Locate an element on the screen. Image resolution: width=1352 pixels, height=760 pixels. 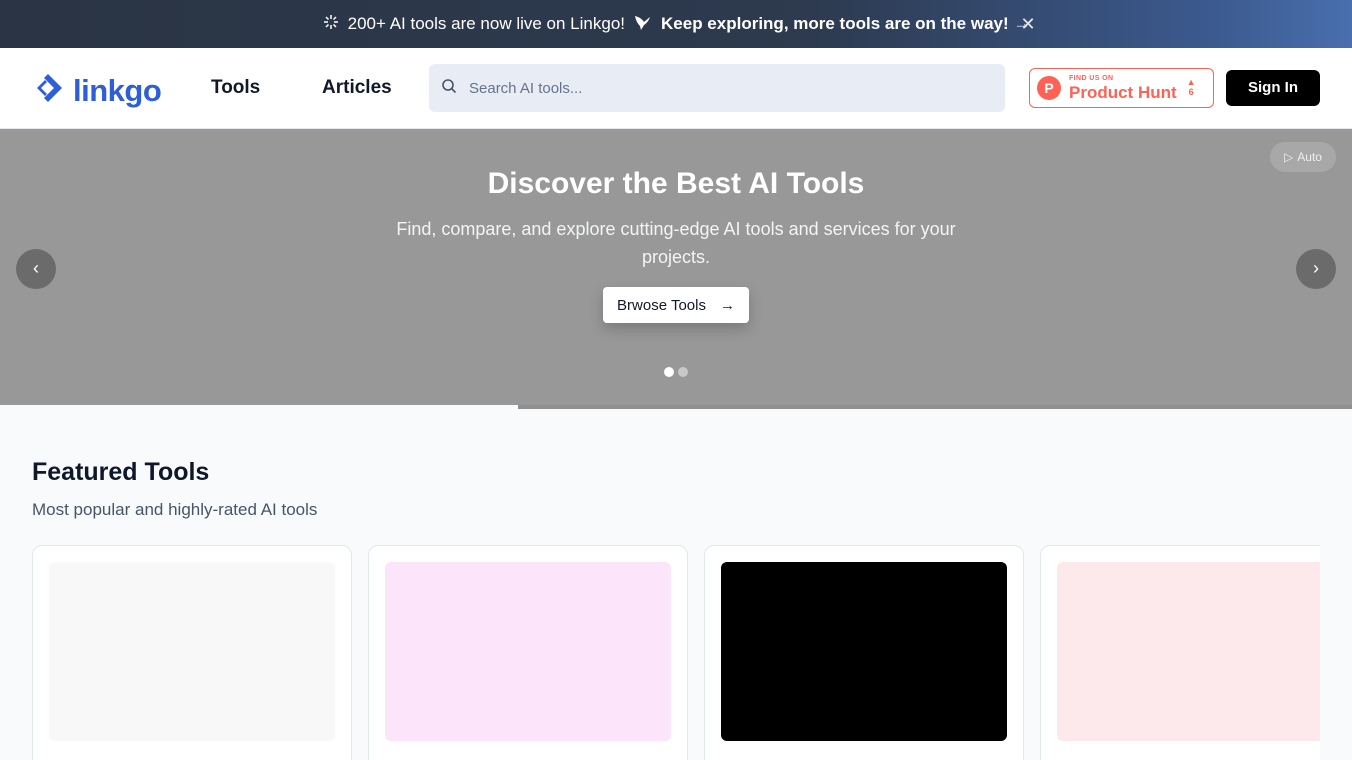
carousel-progress is located at coordinates (676, 407).